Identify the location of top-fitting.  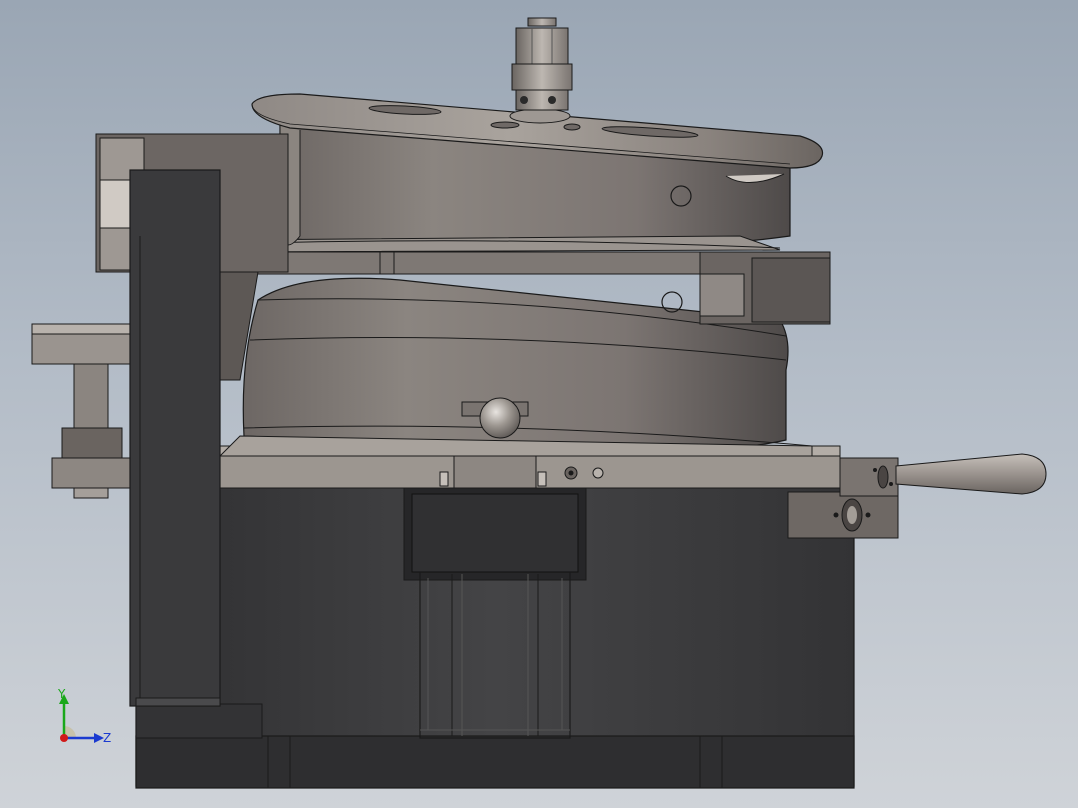
(542, 64).